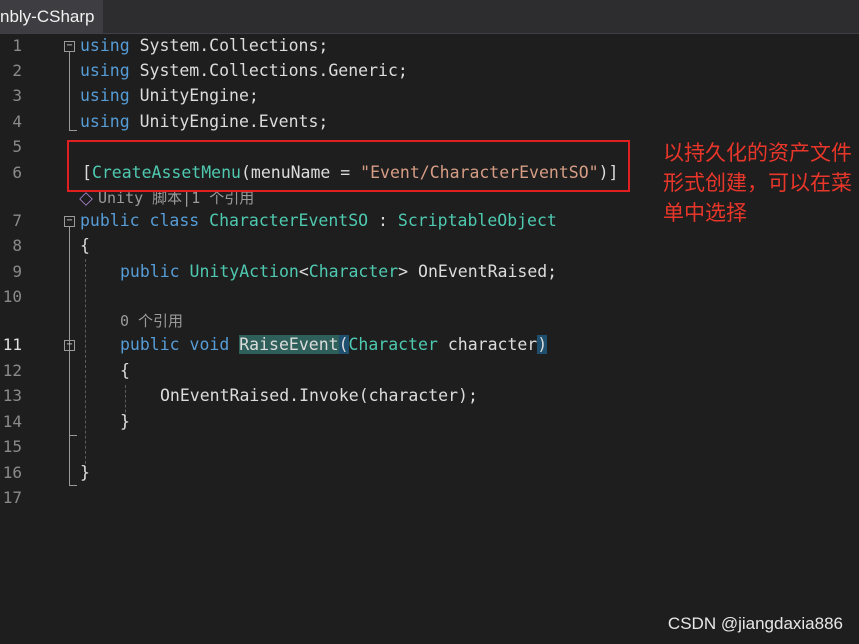 Image resolution: width=859 pixels, height=644 pixels. Describe the element at coordinates (229, 121) in the screenshot. I see `namespace: UnityEngine.Events;` at that location.